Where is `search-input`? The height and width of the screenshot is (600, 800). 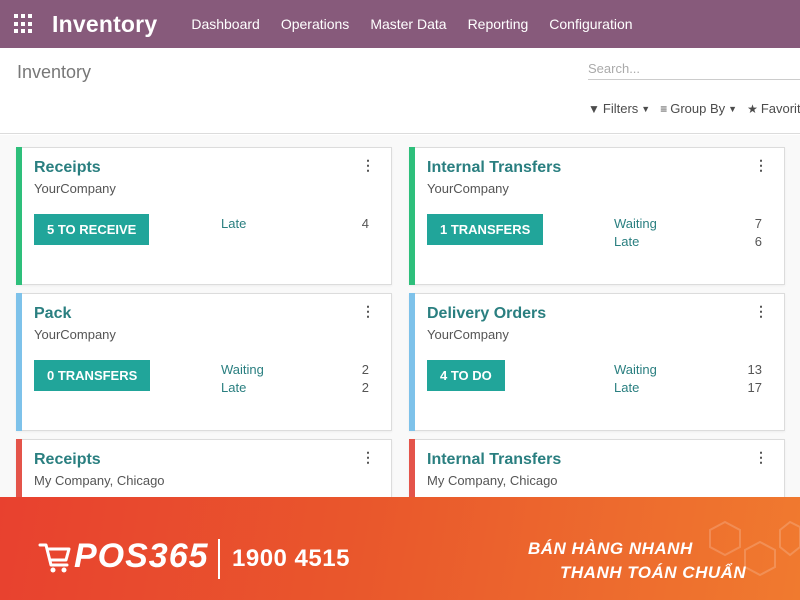 search-input is located at coordinates (694, 68).